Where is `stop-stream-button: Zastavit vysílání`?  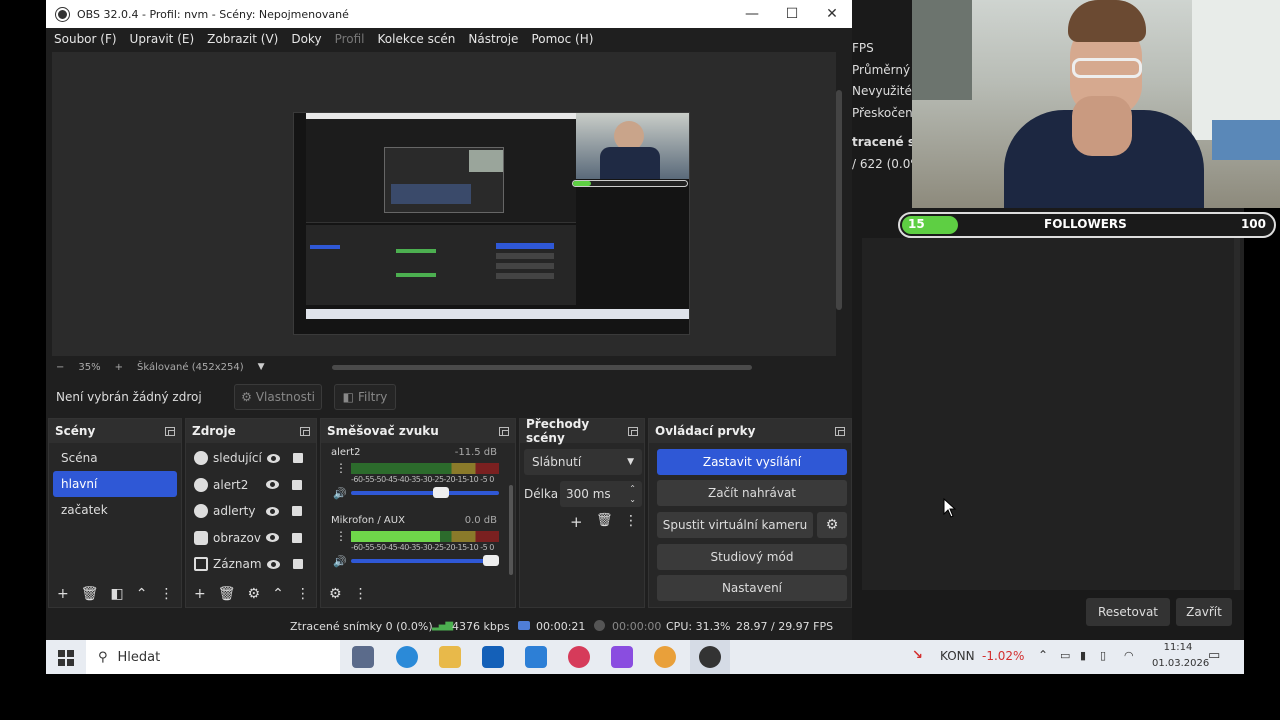
stop-stream-button: Zastavit vysílání is located at coordinates (752, 462).